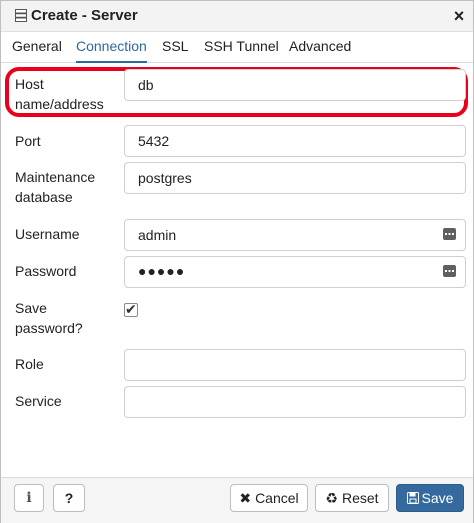 Image resolution: width=474 pixels, height=523 pixels. I want to click on password-input: ●●●●●, so click(295, 272).